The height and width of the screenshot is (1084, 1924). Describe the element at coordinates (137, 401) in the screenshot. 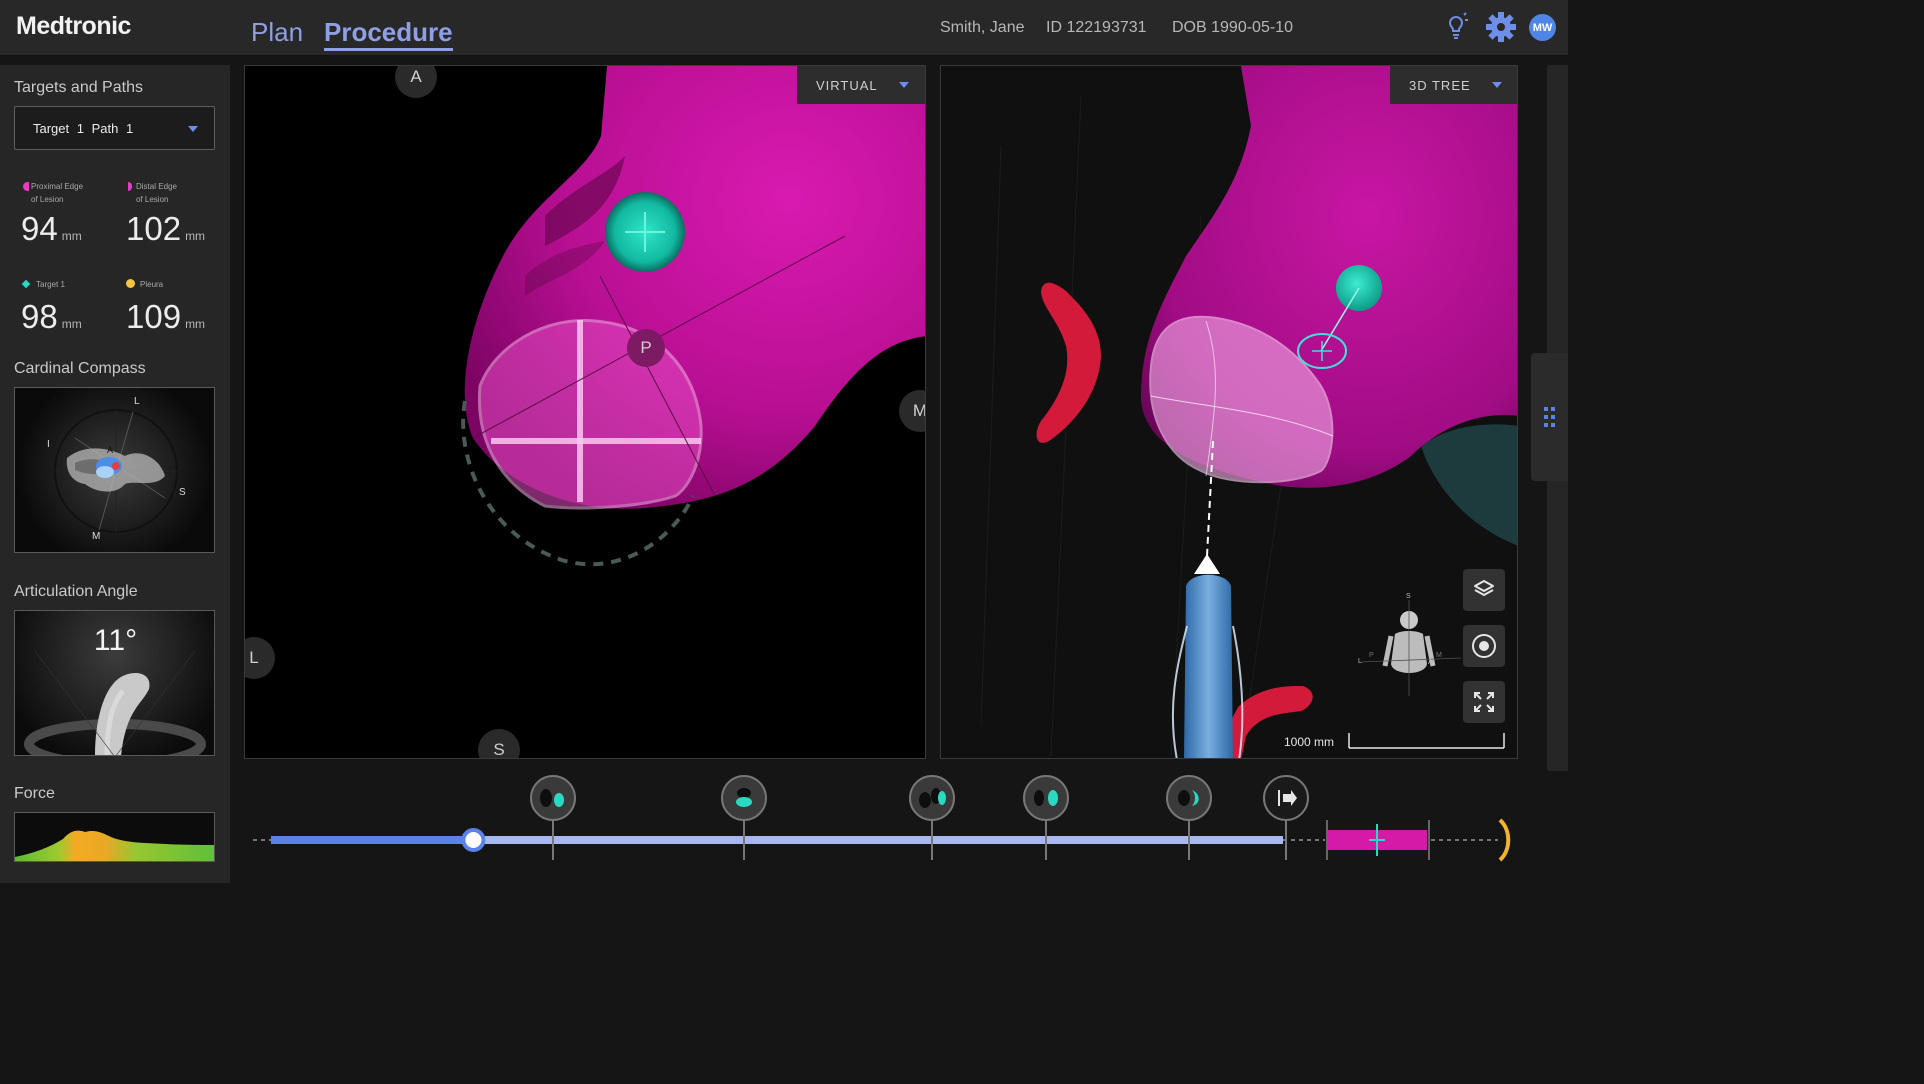

I see `compass-label-top: L` at that location.